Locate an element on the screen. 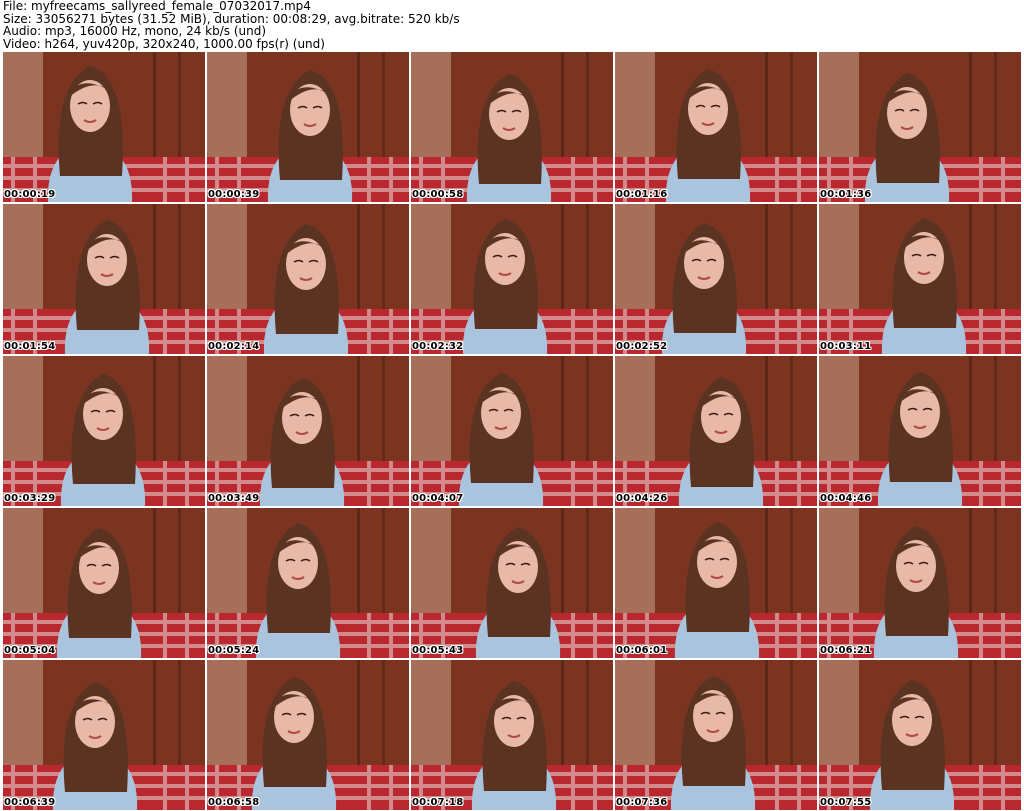  video-thumbnail: 00:02:52 is located at coordinates (716, 279).